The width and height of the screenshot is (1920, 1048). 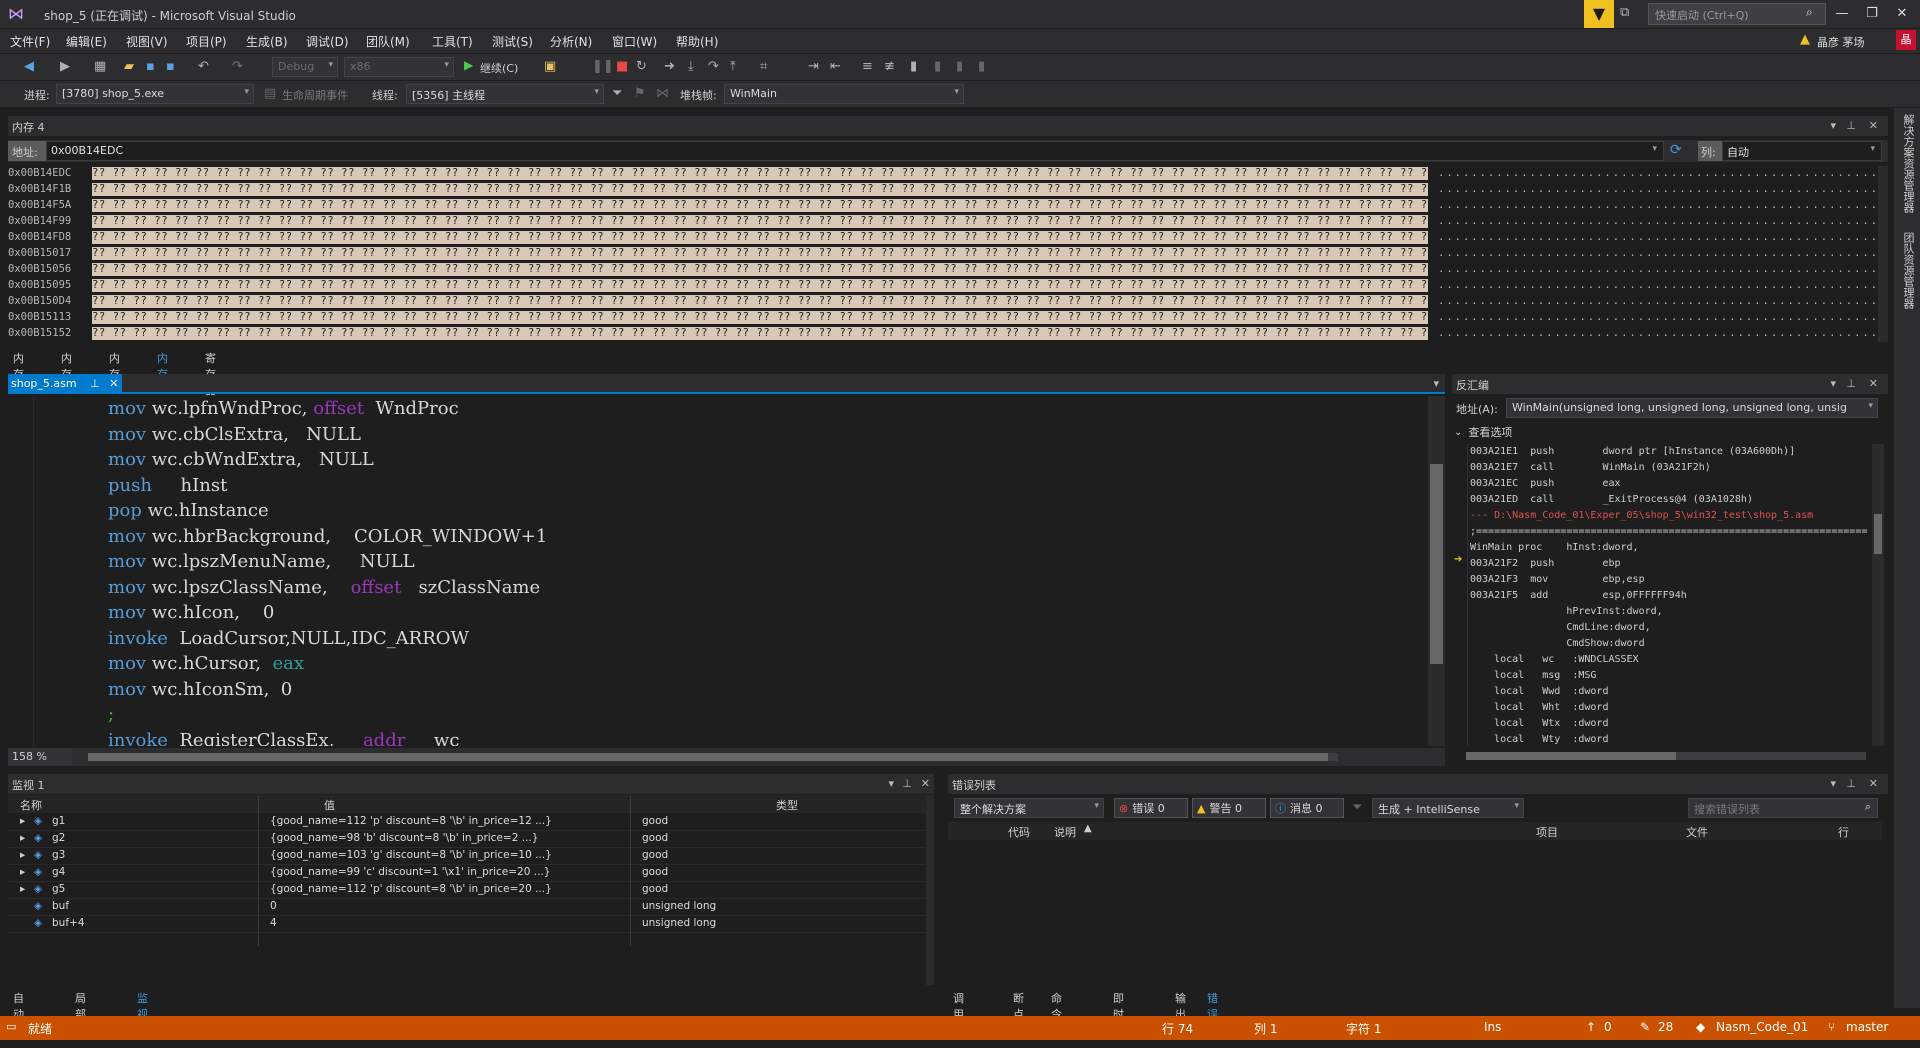 What do you see at coordinates (1762, 1027) in the screenshot?
I see `status-repo: Nasm_Code_01` at bounding box center [1762, 1027].